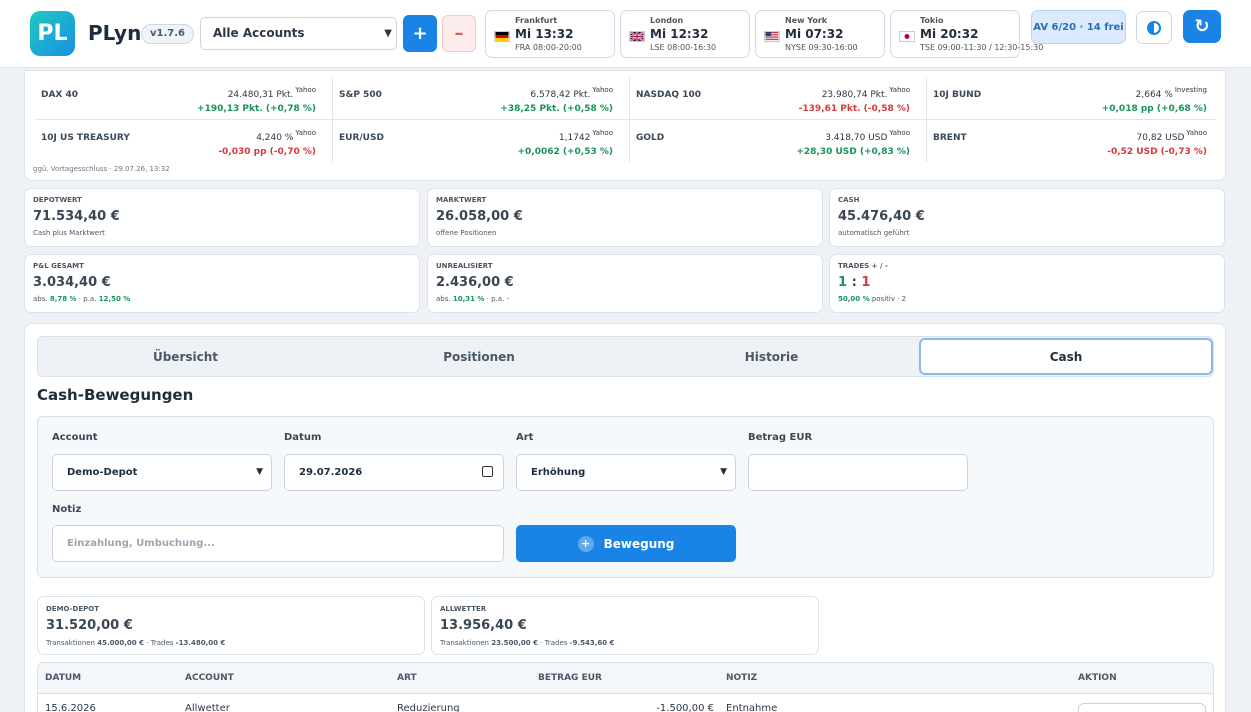 This screenshot has width=1251, height=712. What do you see at coordinates (298, 33) in the screenshot?
I see `account-select: Alle Accounts ▼` at bounding box center [298, 33].